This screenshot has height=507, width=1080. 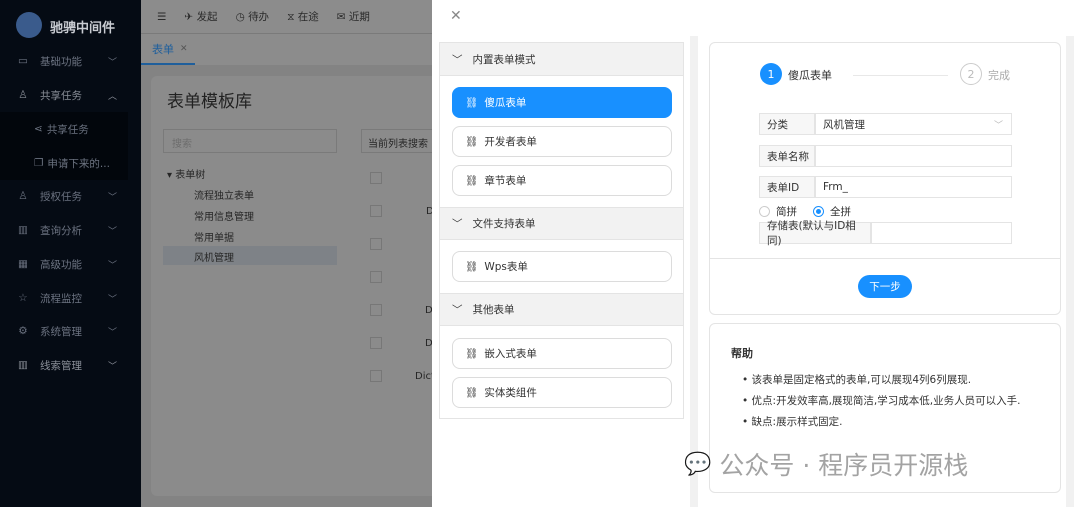 I want to click on users-icon: ♙, so click(x=23, y=196).